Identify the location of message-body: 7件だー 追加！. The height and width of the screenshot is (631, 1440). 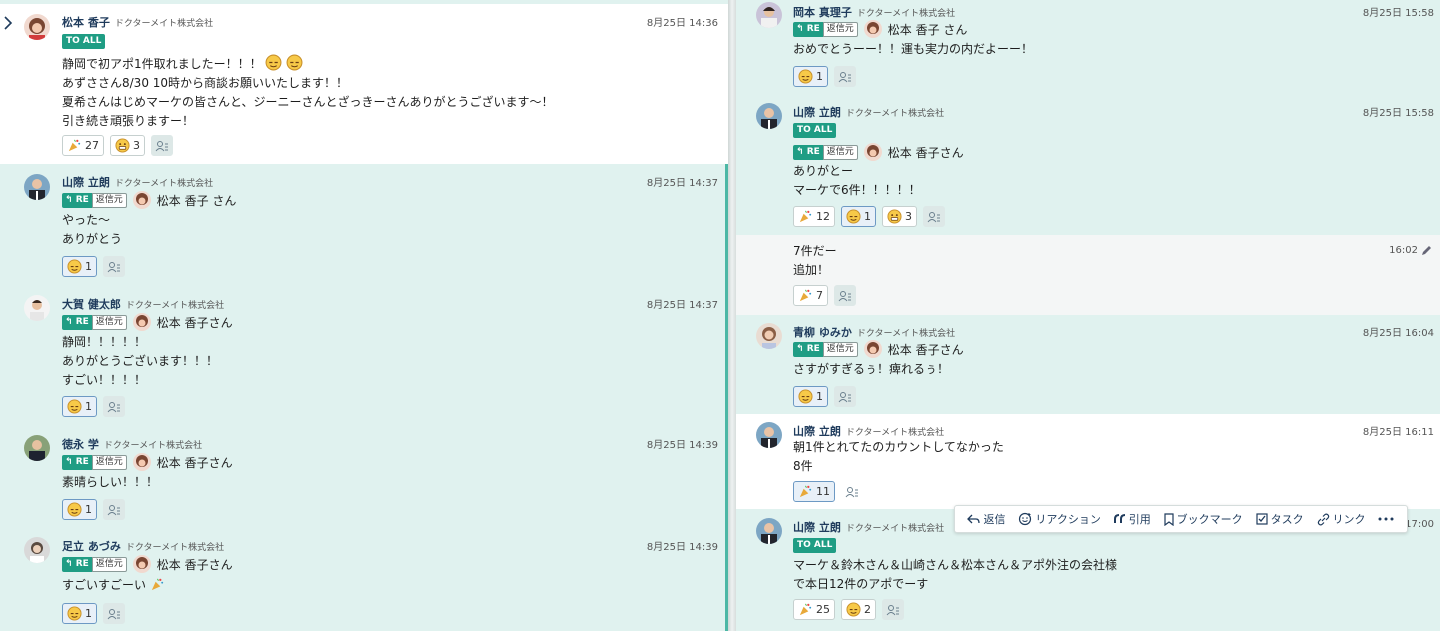
(815, 261).